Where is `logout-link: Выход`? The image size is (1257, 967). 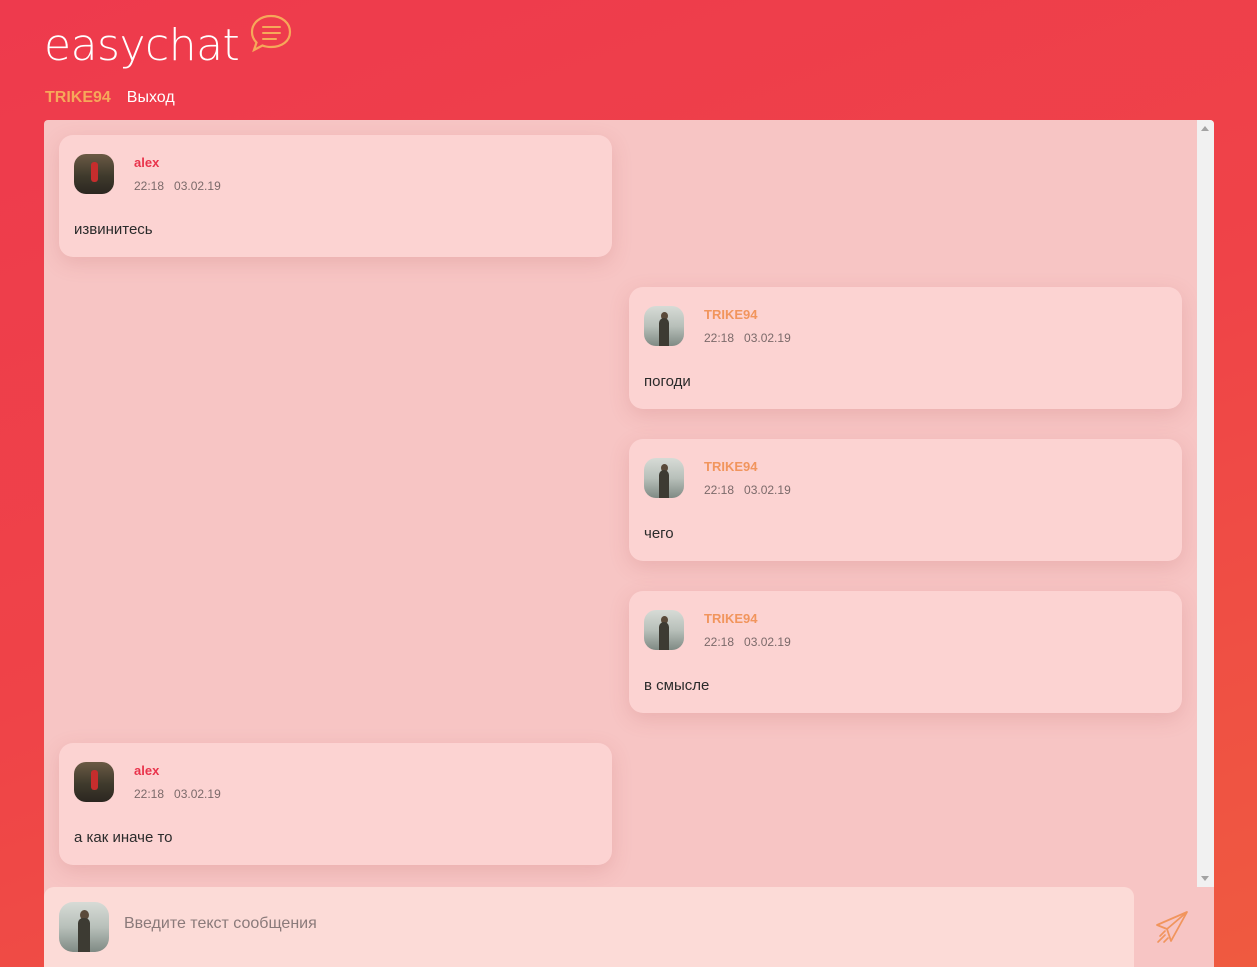
logout-link: Выход is located at coordinates (151, 98).